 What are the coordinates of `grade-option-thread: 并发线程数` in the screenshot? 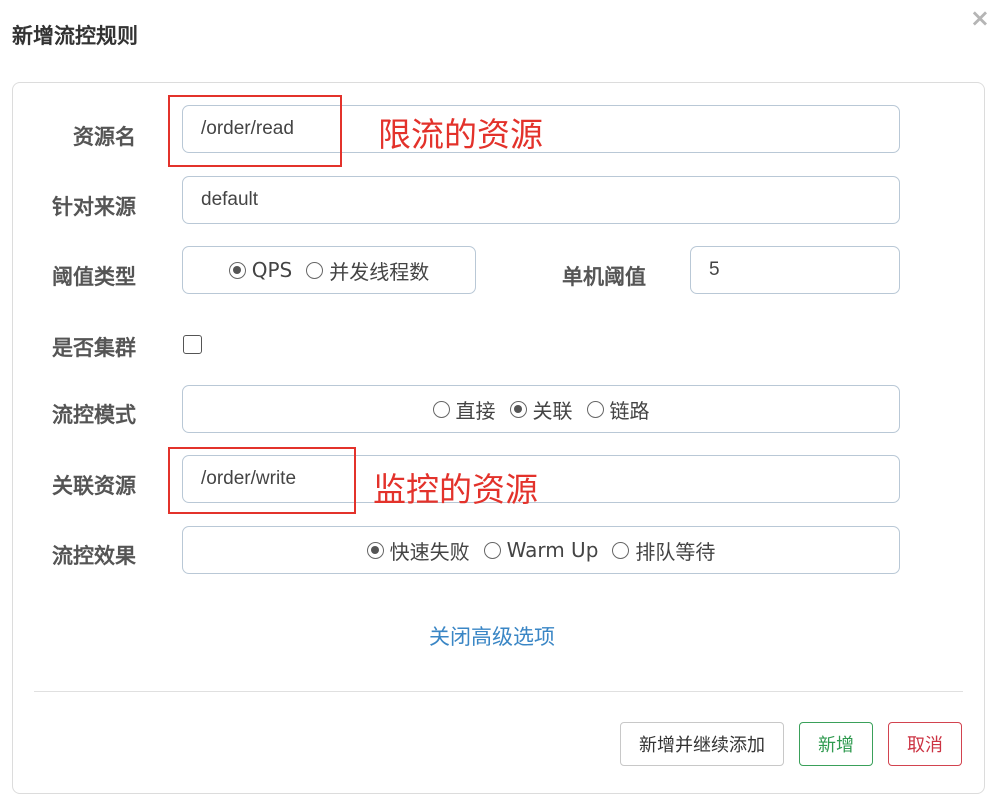 It's located at (367, 270).